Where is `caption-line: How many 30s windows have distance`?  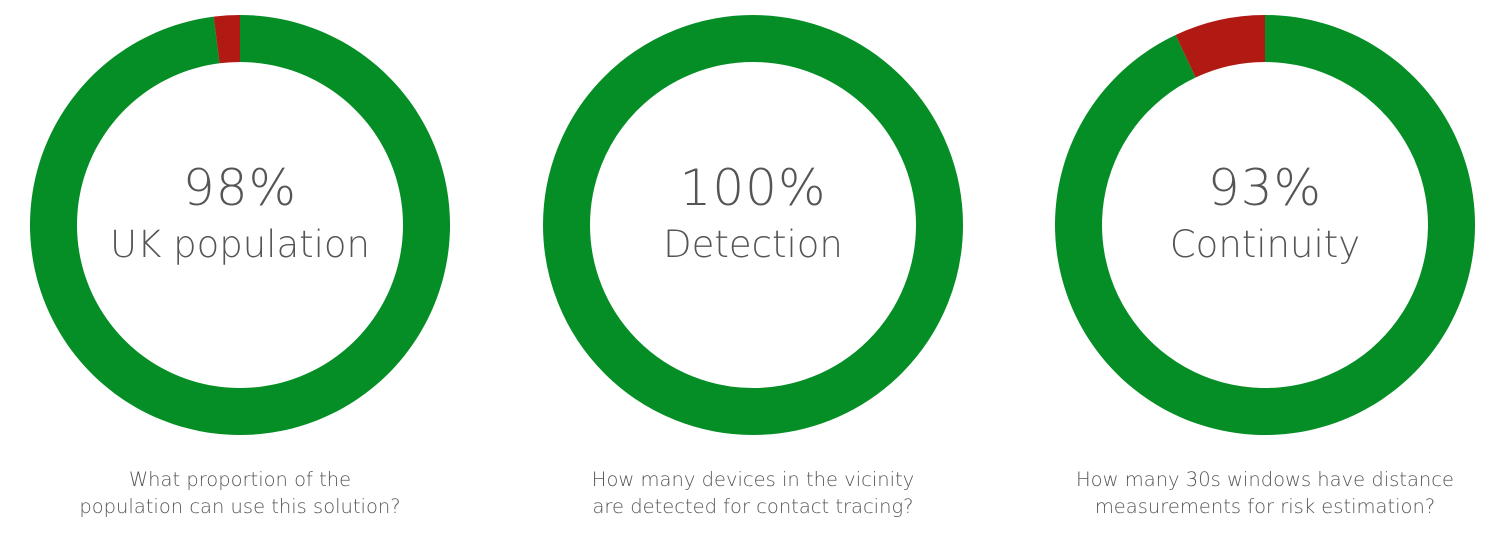
caption-line: How many 30s windows have distance is located at coordinates (1265, 479).